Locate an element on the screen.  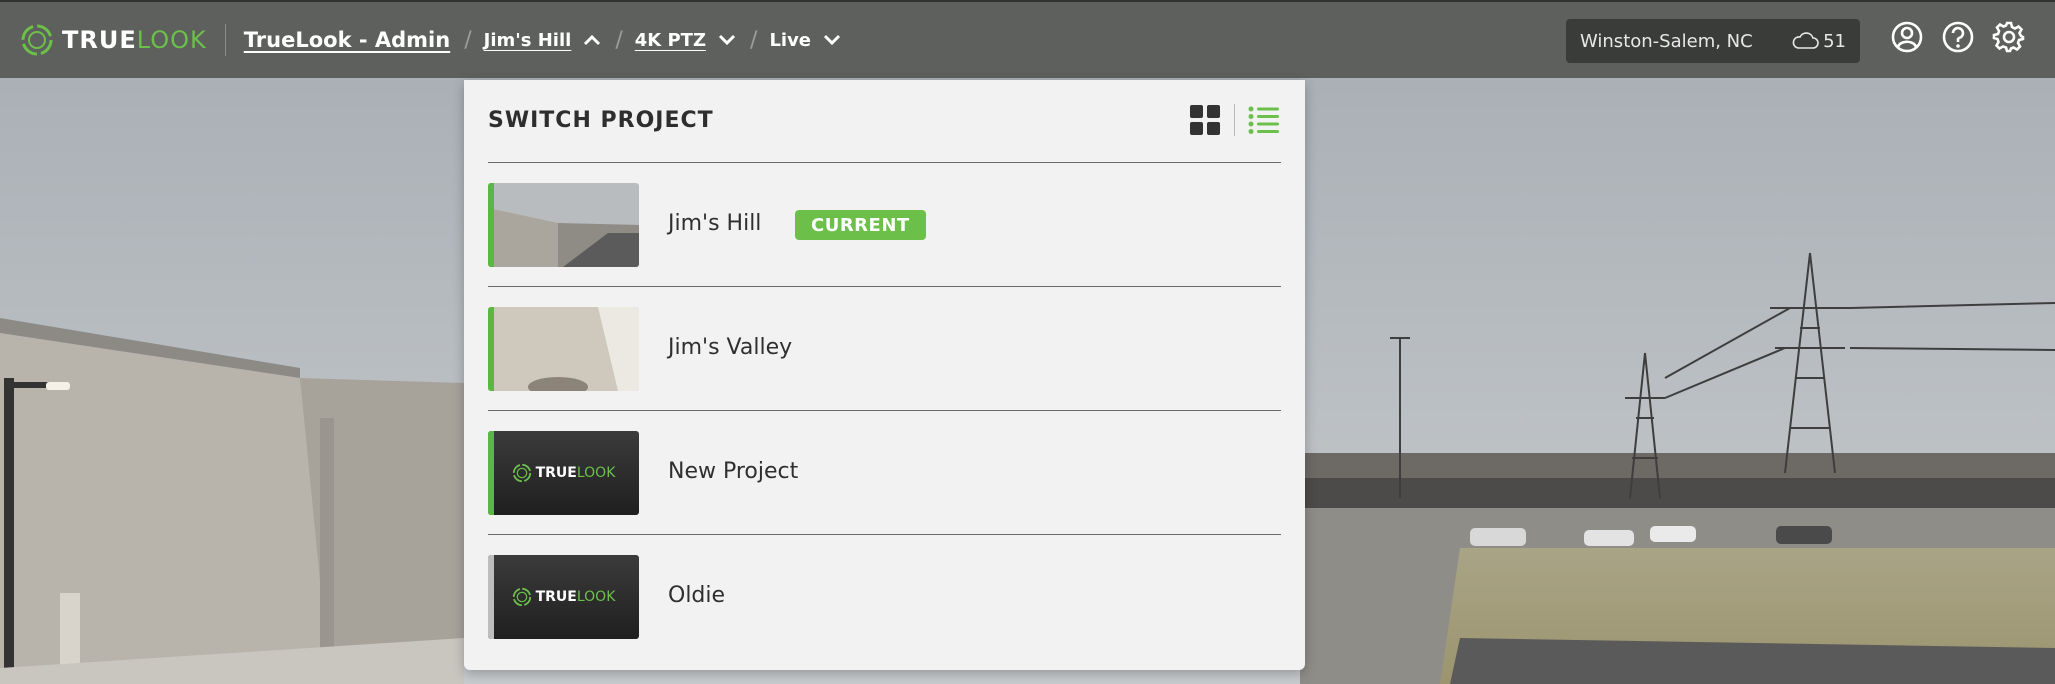
truelook-logo: TRUELOOK is located at coordinates (113, 40).